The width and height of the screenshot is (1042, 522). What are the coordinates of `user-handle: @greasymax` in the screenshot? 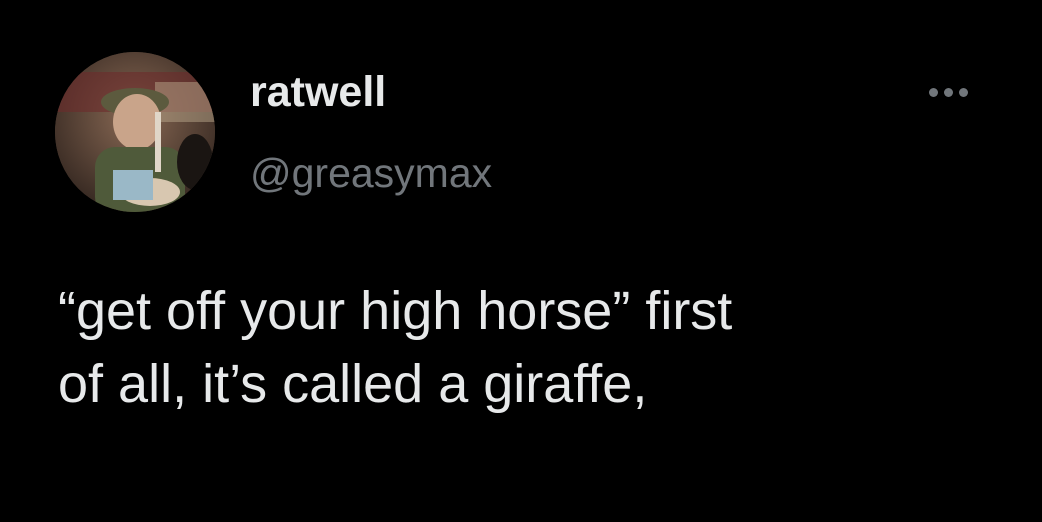 It's located at (371, 173).